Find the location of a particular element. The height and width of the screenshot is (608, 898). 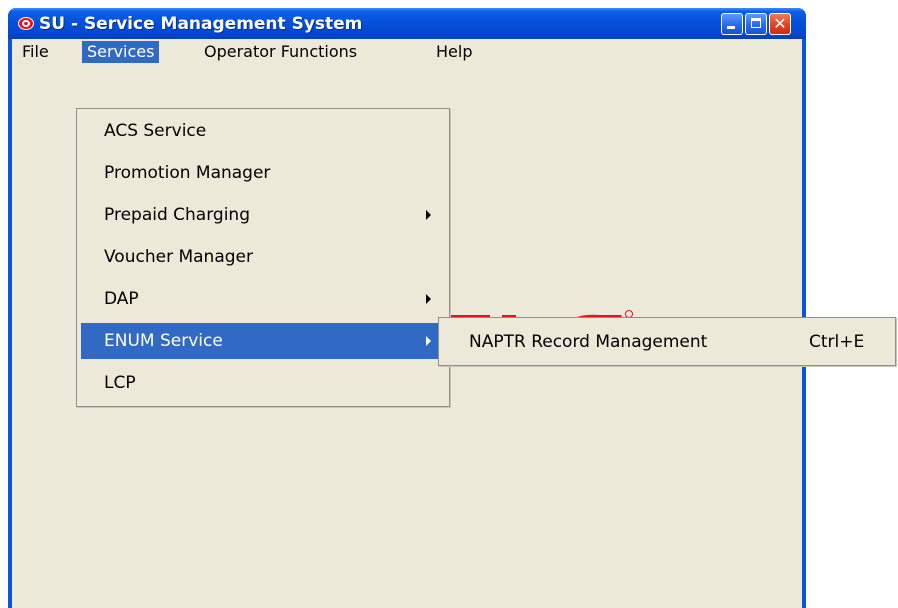

oracle-logo-icon is located at coordinates (26, 23).